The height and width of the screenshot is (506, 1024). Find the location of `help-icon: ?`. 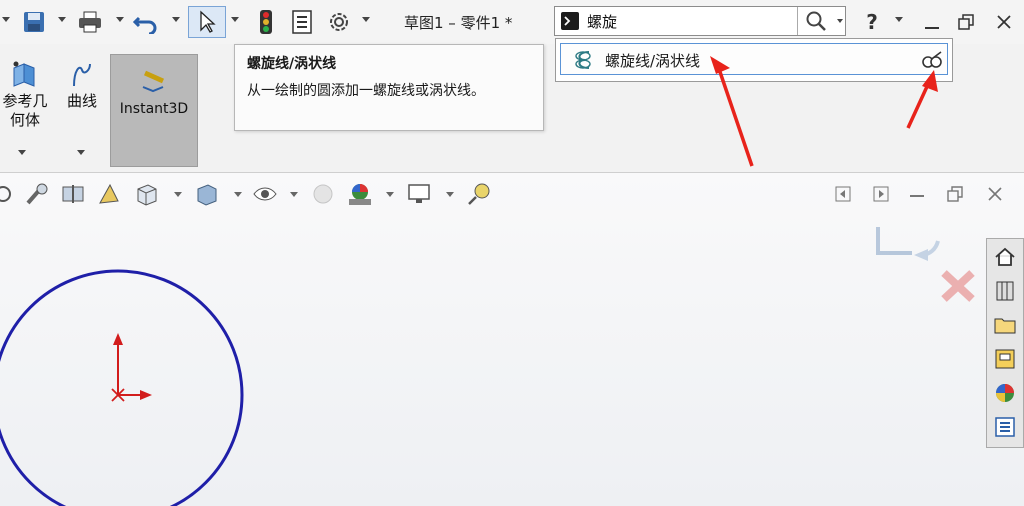

help-icon: ? is located at coordinates (872, 22).